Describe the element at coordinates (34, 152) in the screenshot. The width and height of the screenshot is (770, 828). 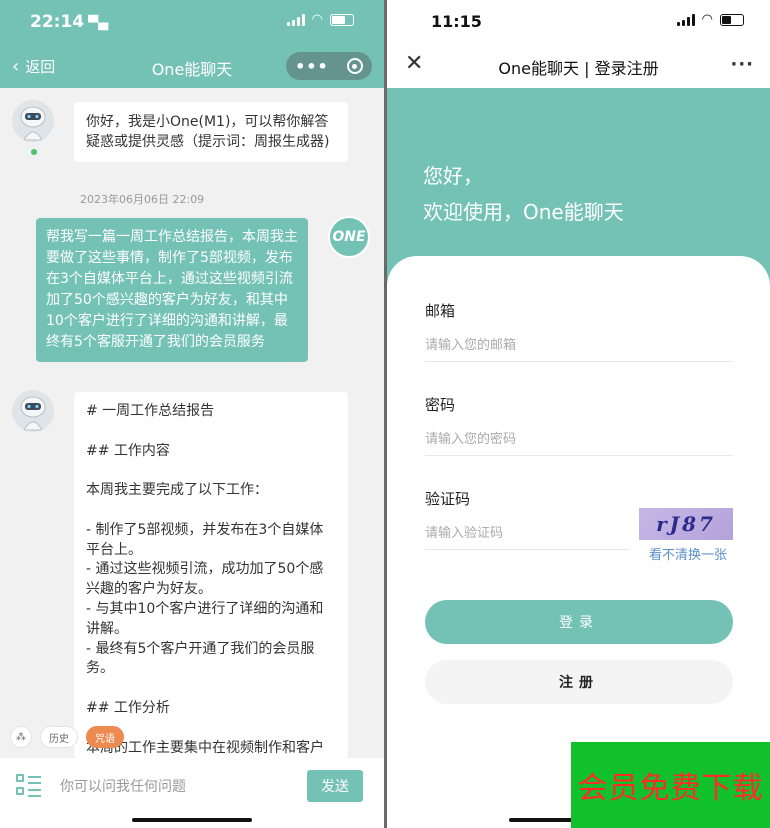
I see `online-status-dot` at that location.